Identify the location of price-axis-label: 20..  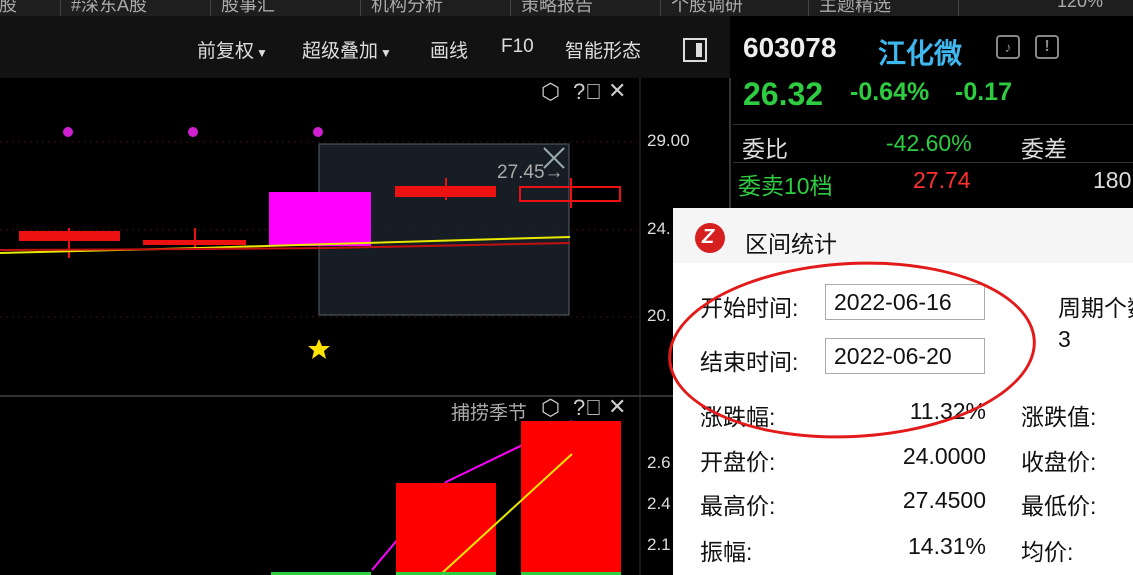
(659, 315).